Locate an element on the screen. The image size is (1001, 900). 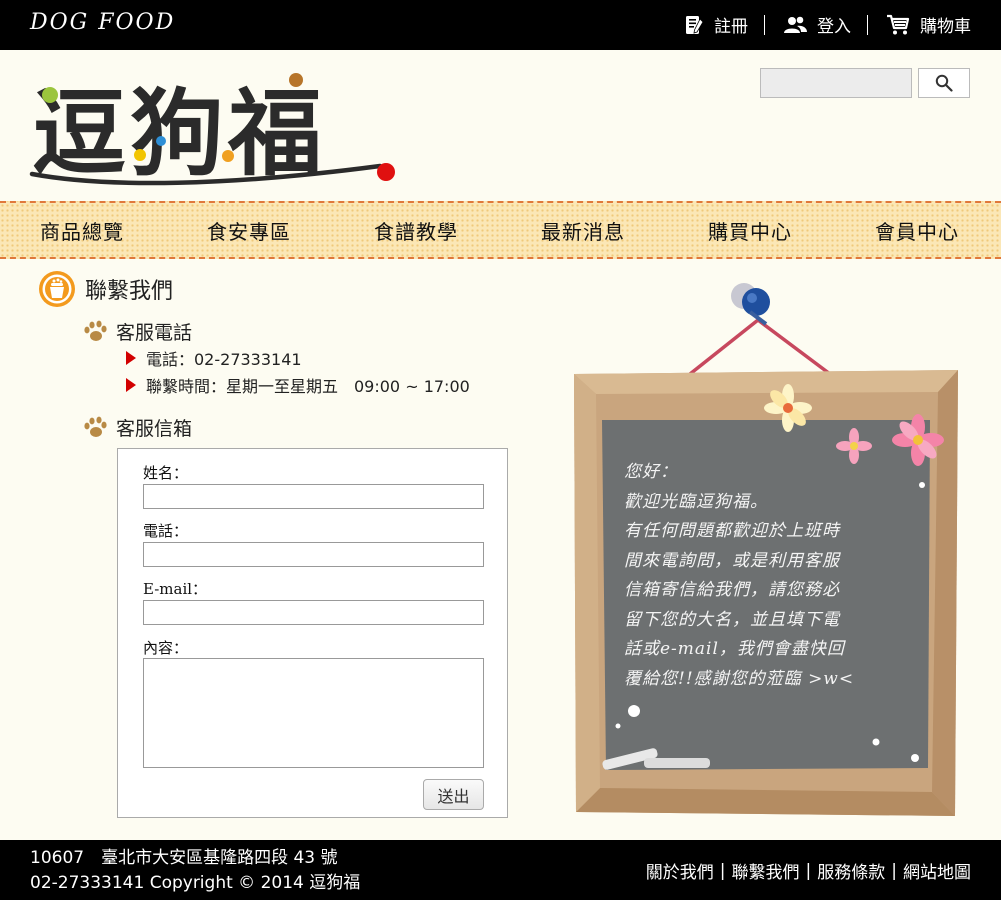
search-button is located at coordinates (944, 83).